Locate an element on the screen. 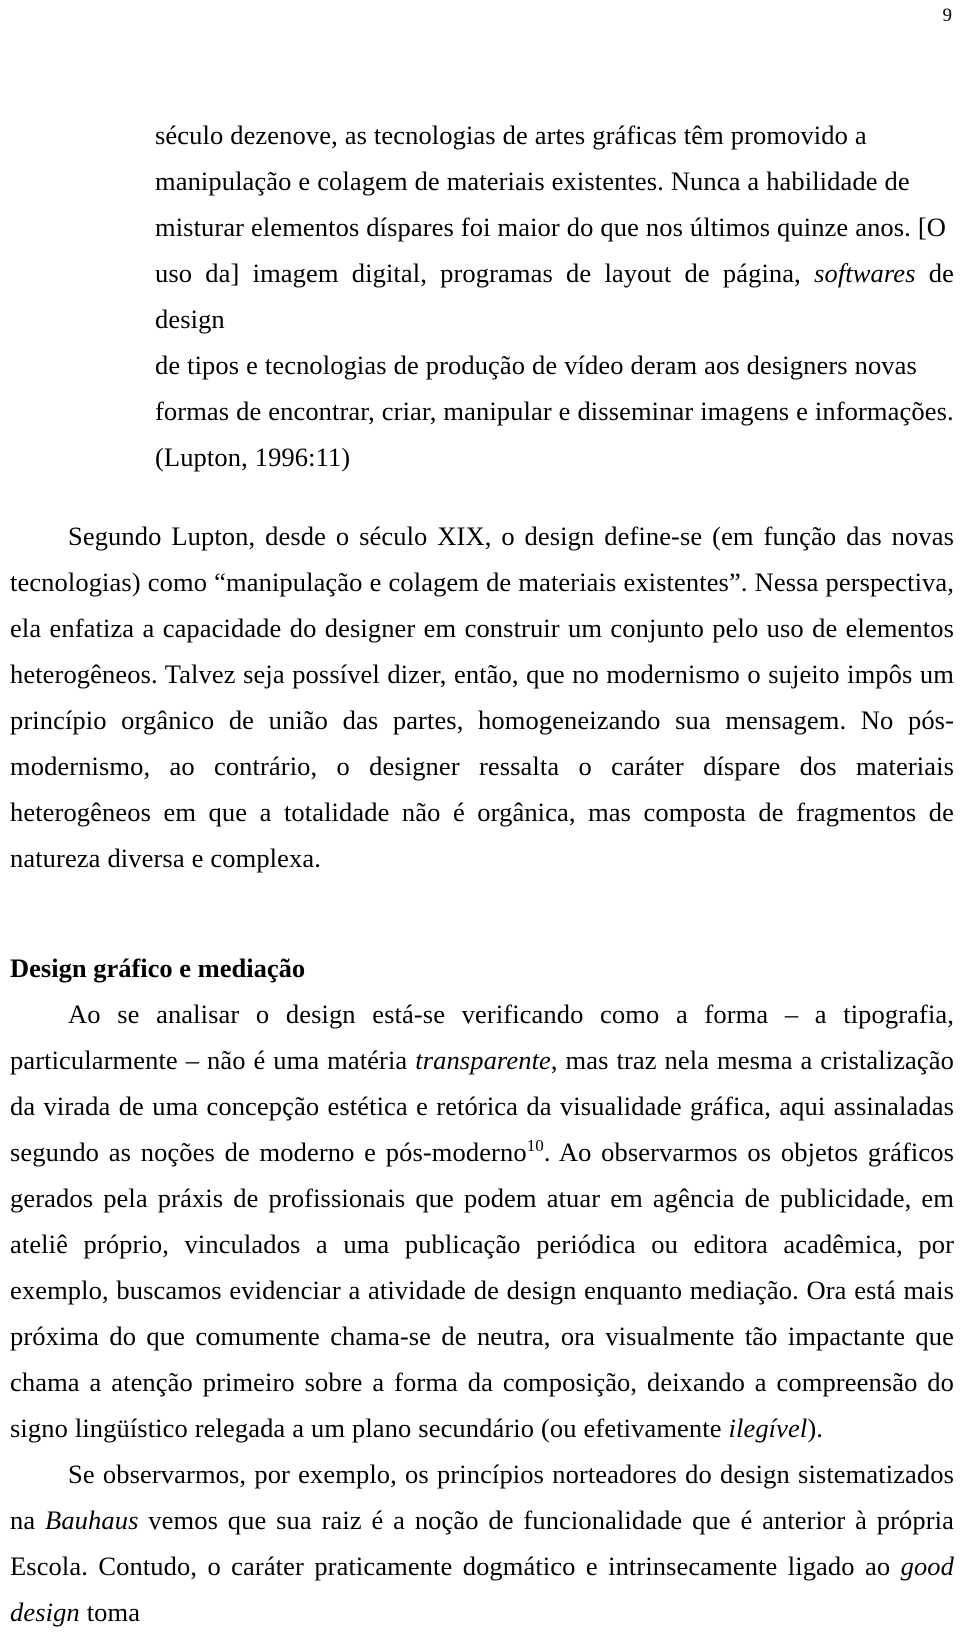  italic-term-ilegivel: ilegível is located at coordinates (768, 1428).